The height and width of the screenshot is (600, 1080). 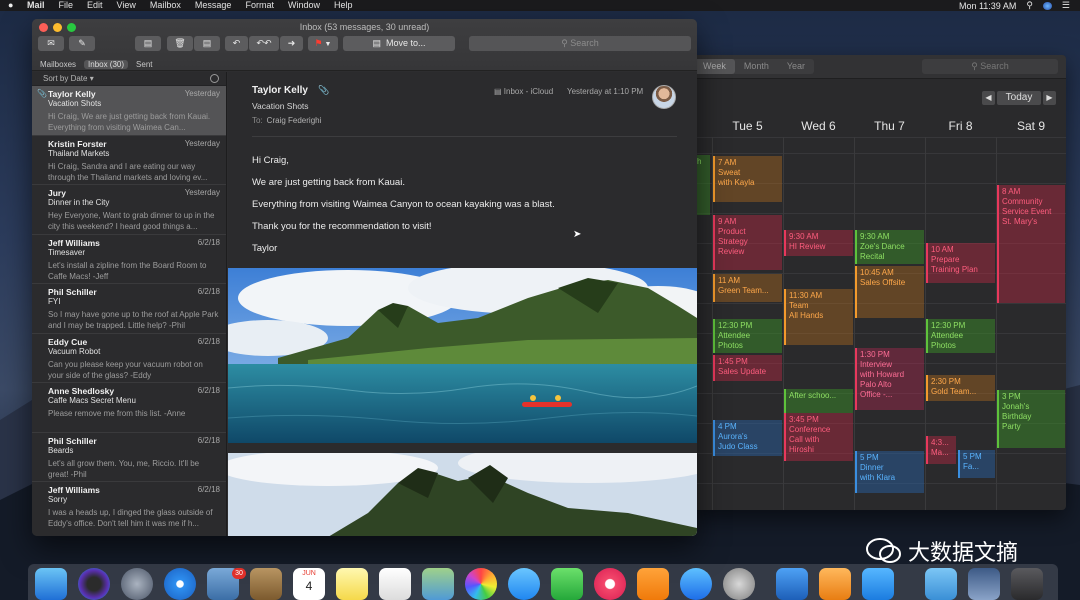 What do you see at coordinates (960, 126) in the screenshot?
I see `day-header-fri: Fri 8` at bounding box center [960, 126].